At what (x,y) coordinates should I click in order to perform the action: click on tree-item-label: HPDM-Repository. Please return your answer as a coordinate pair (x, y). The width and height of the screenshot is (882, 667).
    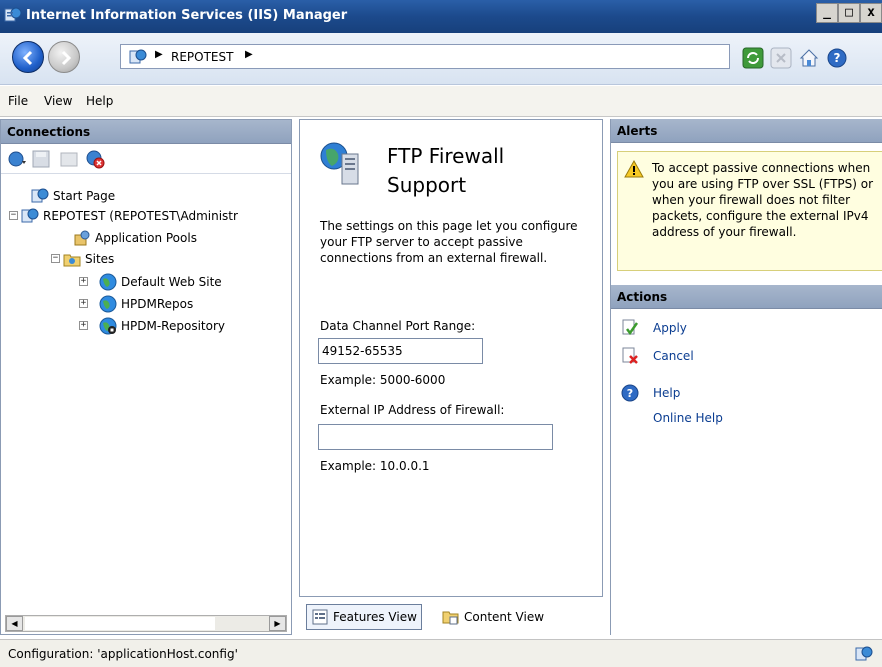
    Looking at the image, I should click on (173, 326).